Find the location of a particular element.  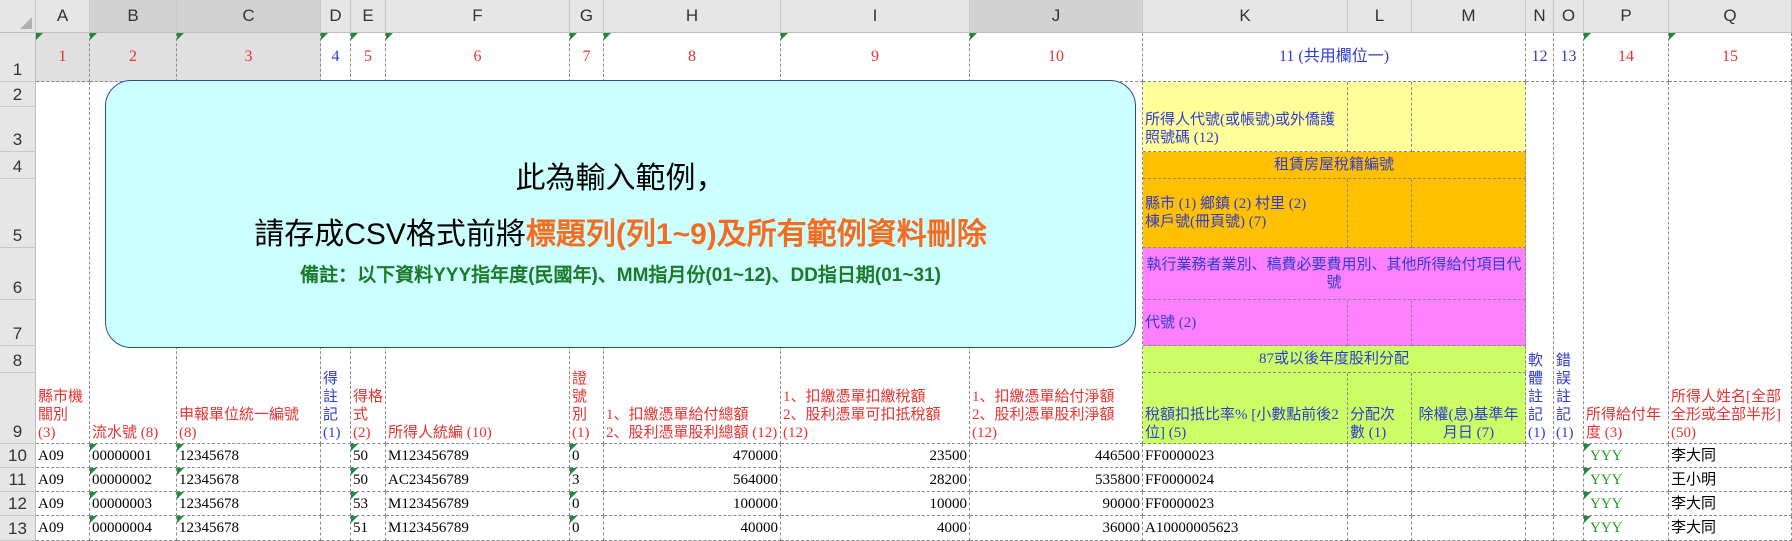

shared-code-label: 代號 (2) is located at coordinates (1245, 323).